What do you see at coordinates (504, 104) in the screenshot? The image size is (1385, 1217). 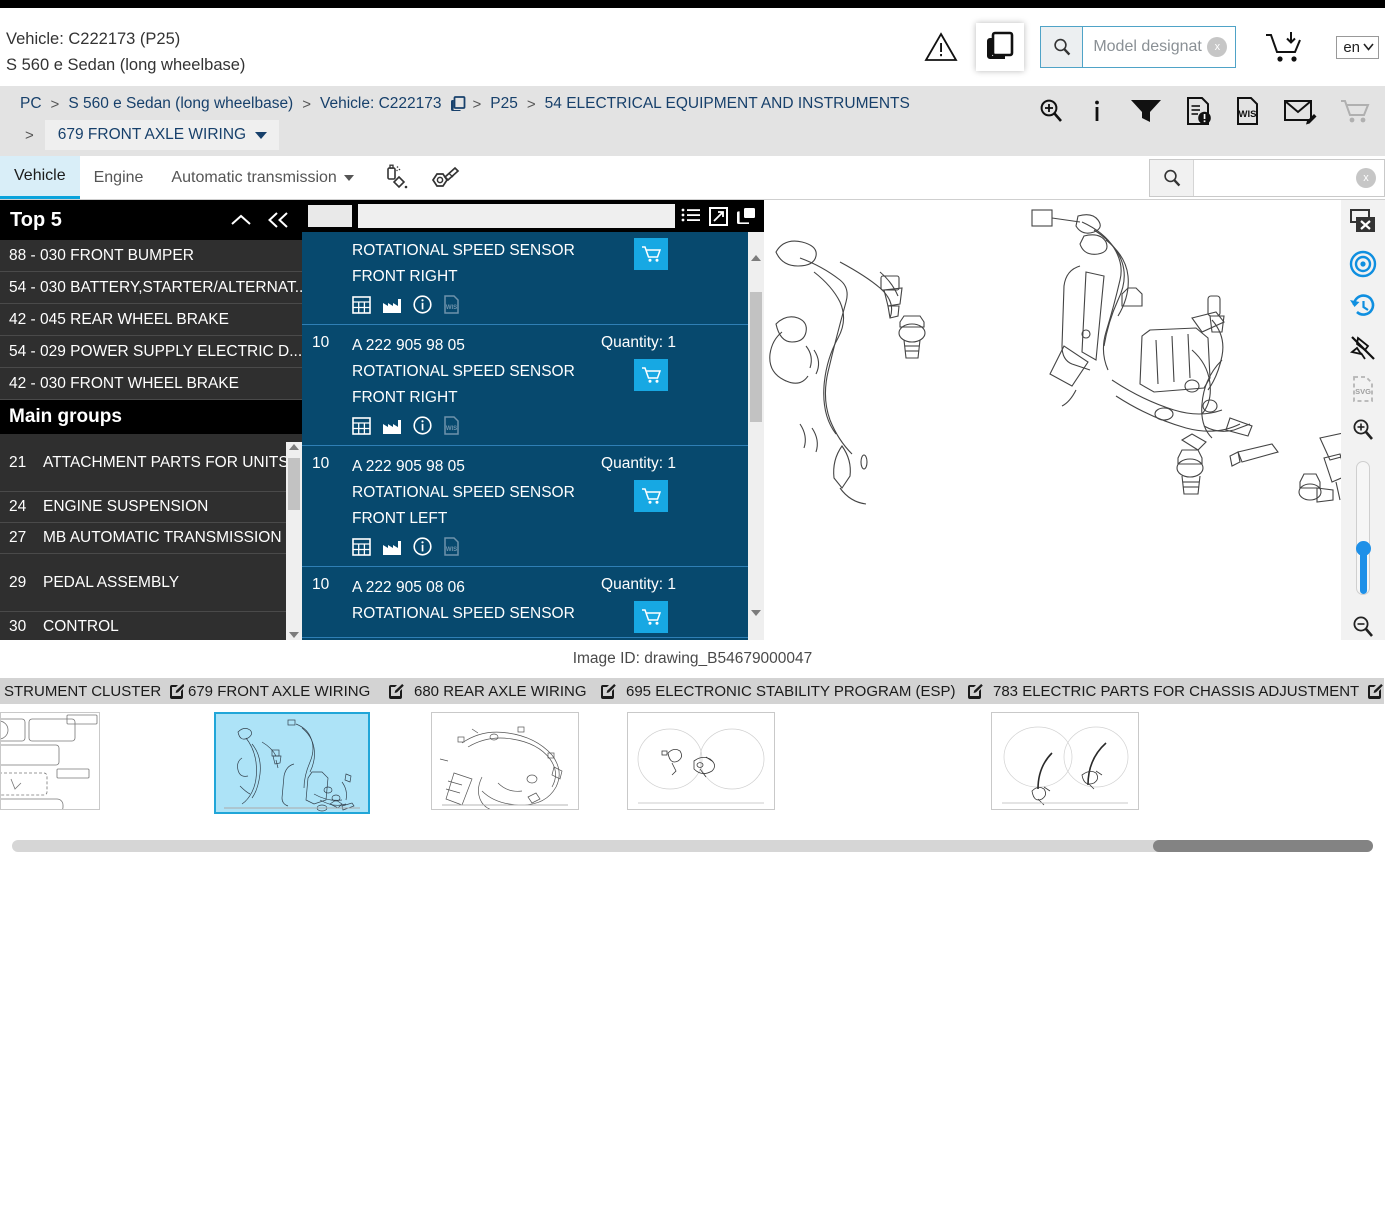 I see `breadcrumb-item-p25: P25` at bounding box center [504, 104].